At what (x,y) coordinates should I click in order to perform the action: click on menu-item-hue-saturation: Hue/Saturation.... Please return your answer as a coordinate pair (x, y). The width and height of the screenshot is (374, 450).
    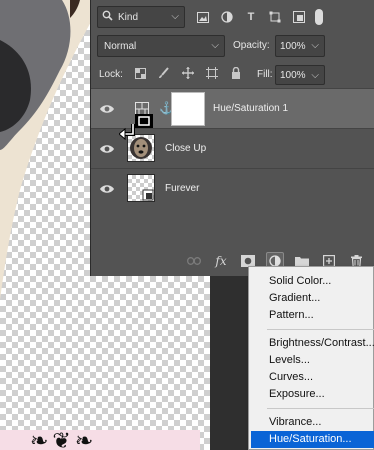
    Looking at the image, I should click on (312, 439).